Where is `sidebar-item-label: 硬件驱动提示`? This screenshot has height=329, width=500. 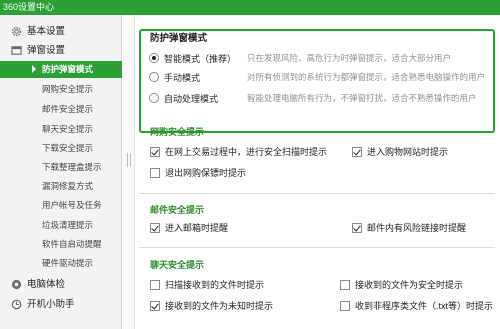 sidebar-item-label: 硬件驱动提示 is located at coordinates (68, 263).